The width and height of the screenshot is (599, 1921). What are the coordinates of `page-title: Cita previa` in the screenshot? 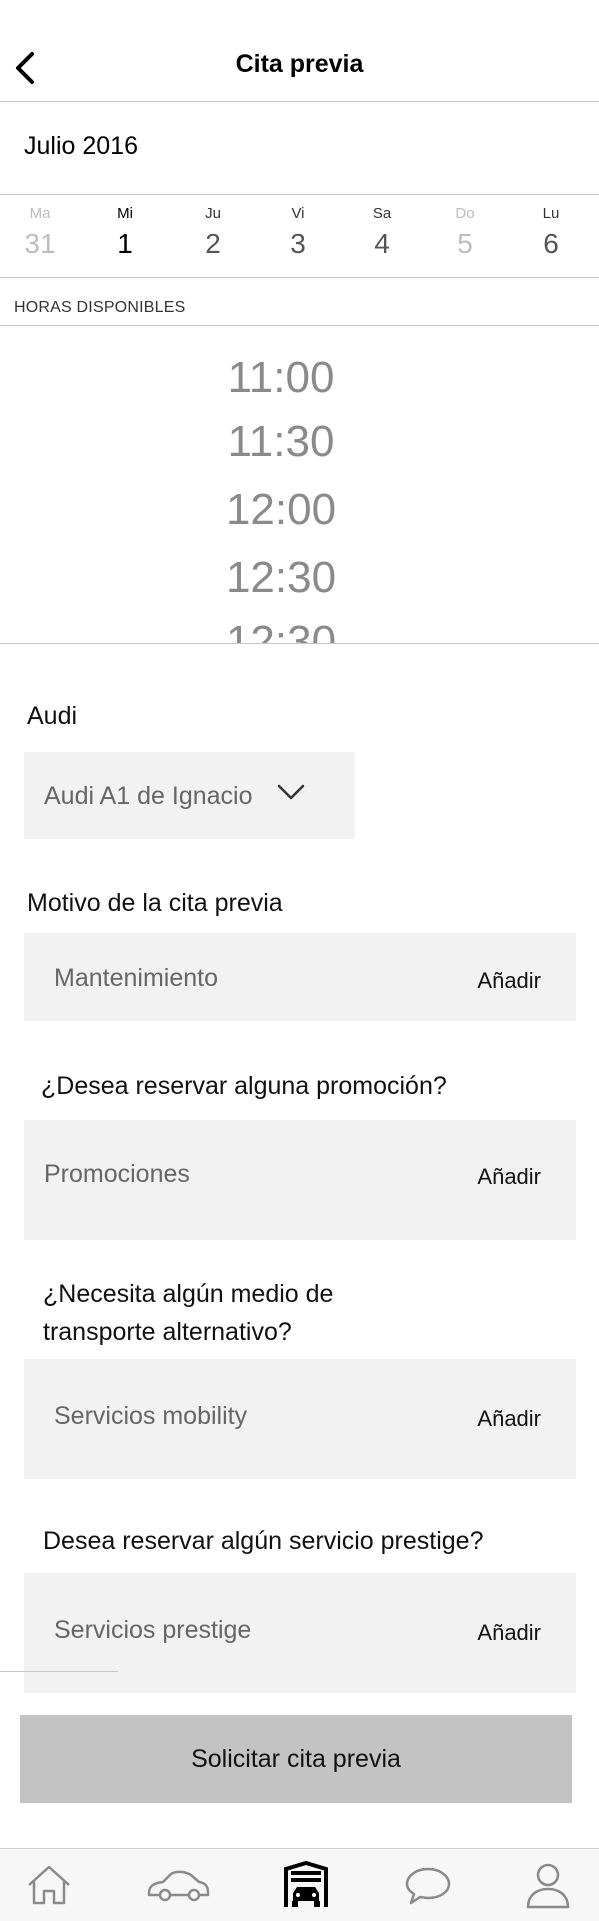 It's located at (299, 64).